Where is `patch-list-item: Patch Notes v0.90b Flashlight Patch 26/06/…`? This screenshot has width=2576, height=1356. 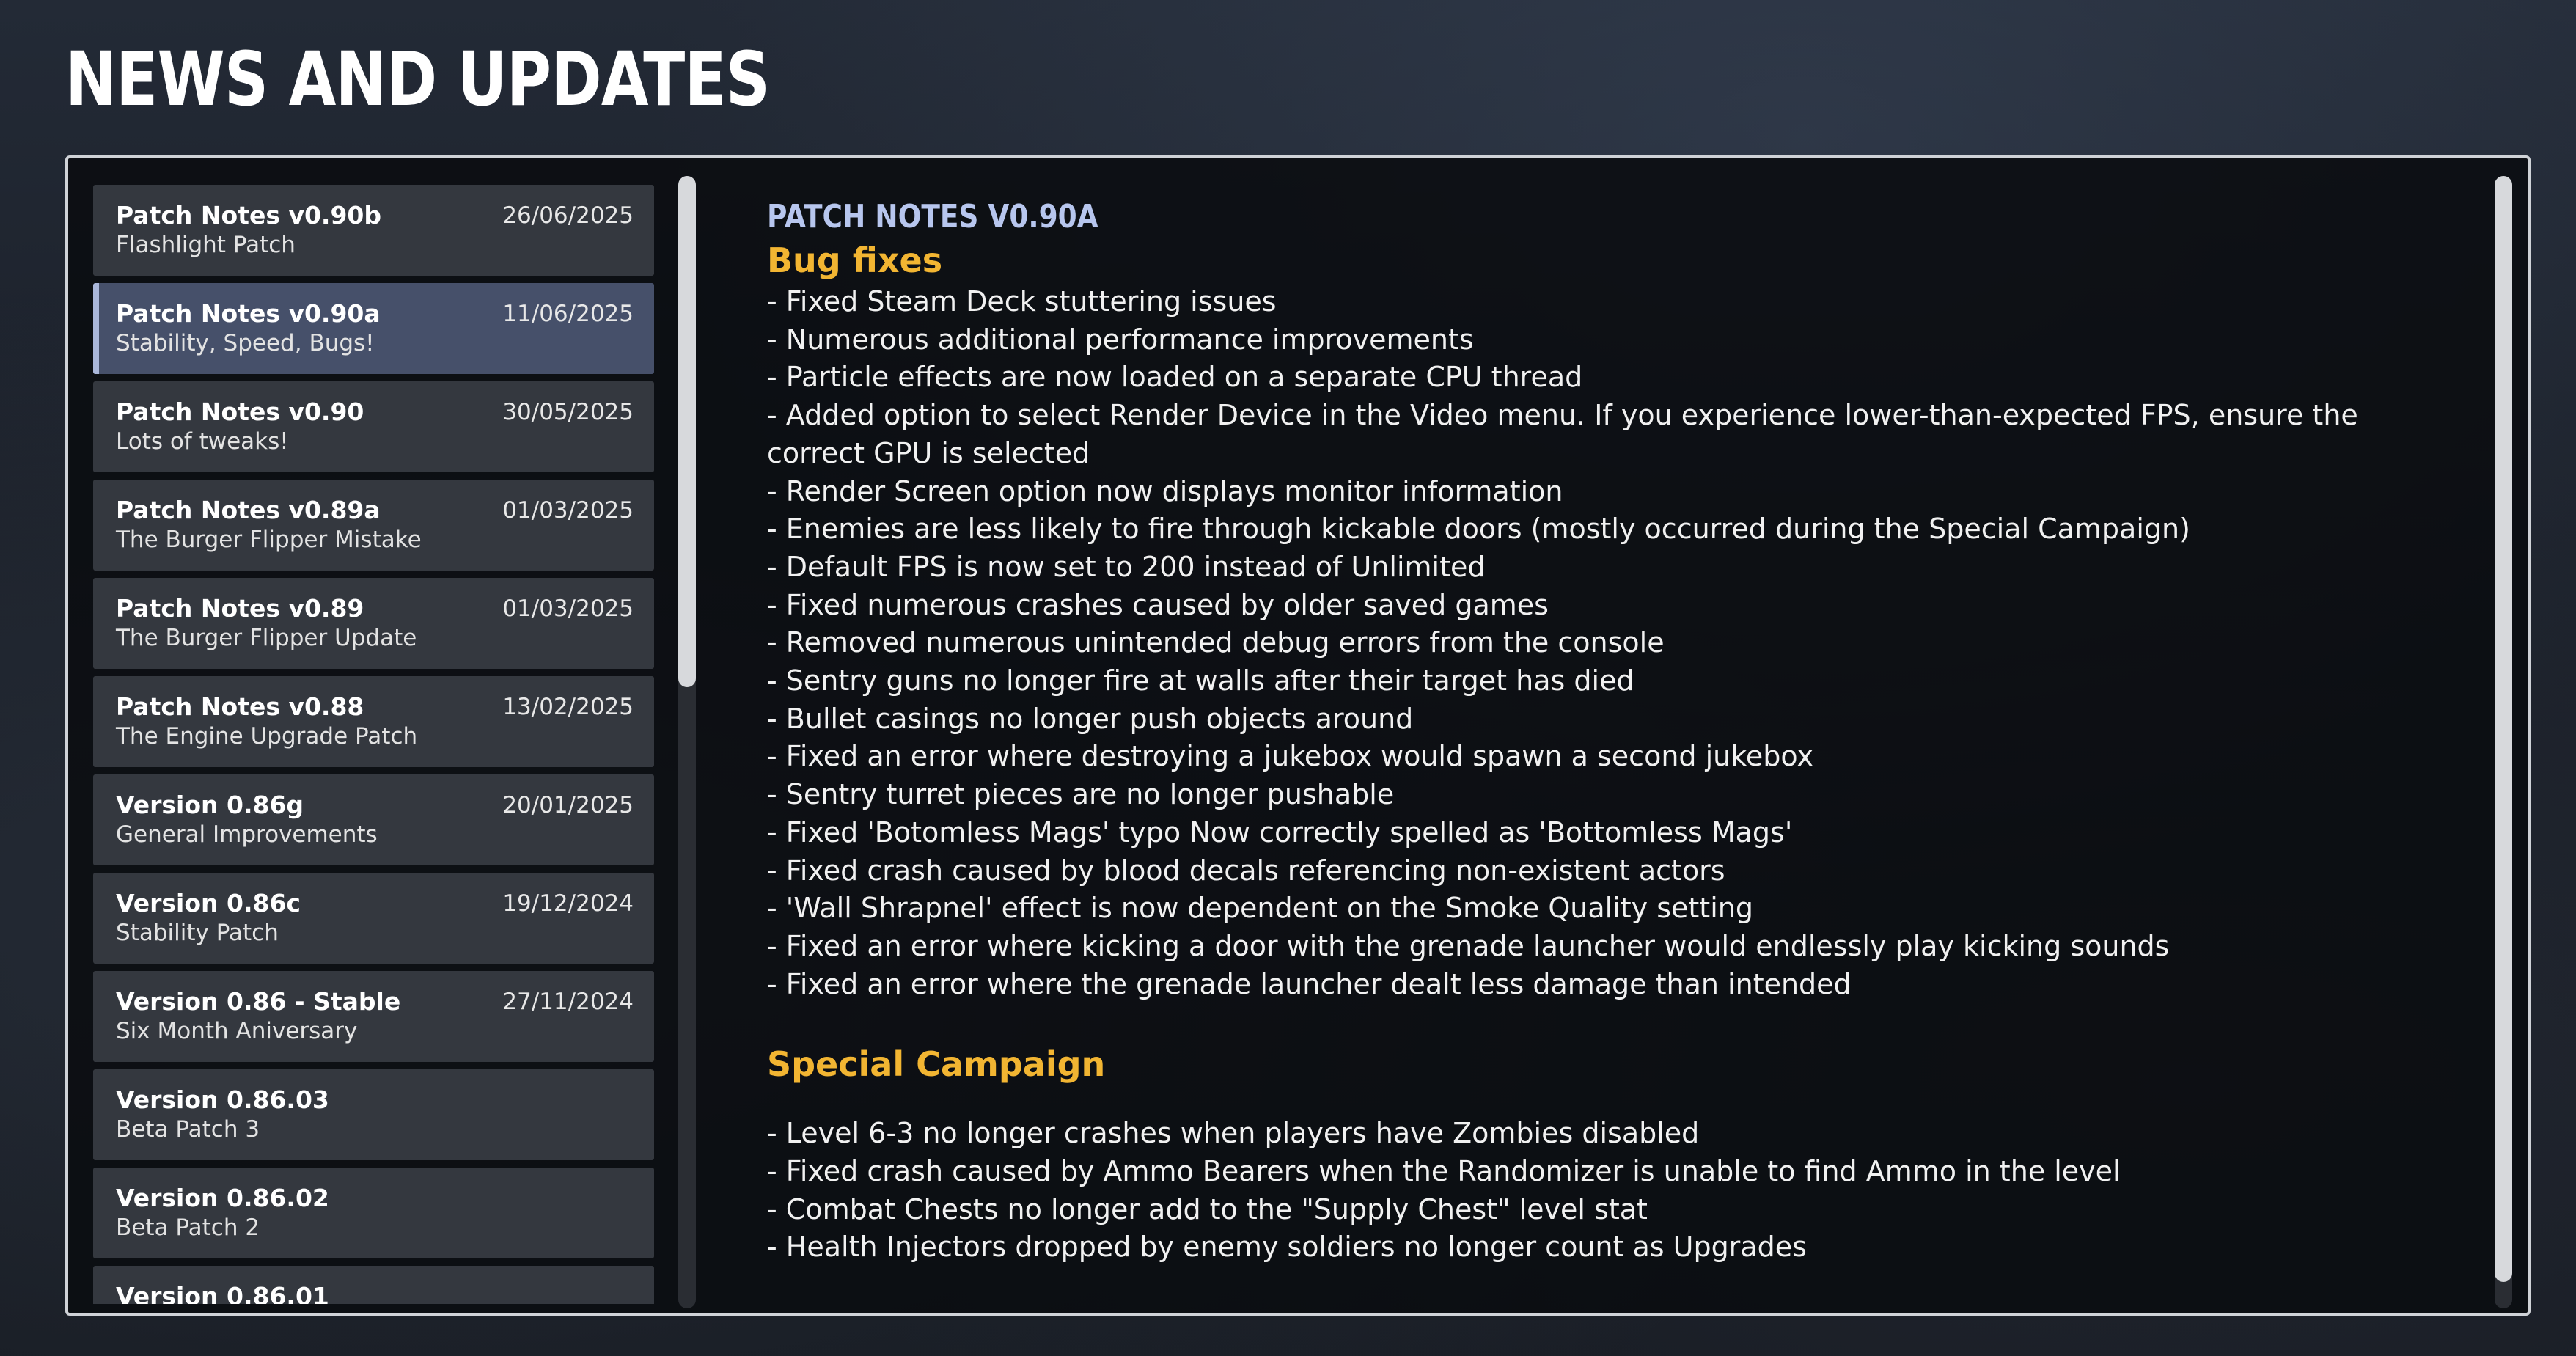 patch-list-item: Patch Notes v0.90b Flashlight Patch 26/06/… is located at coordinates (374, 231).